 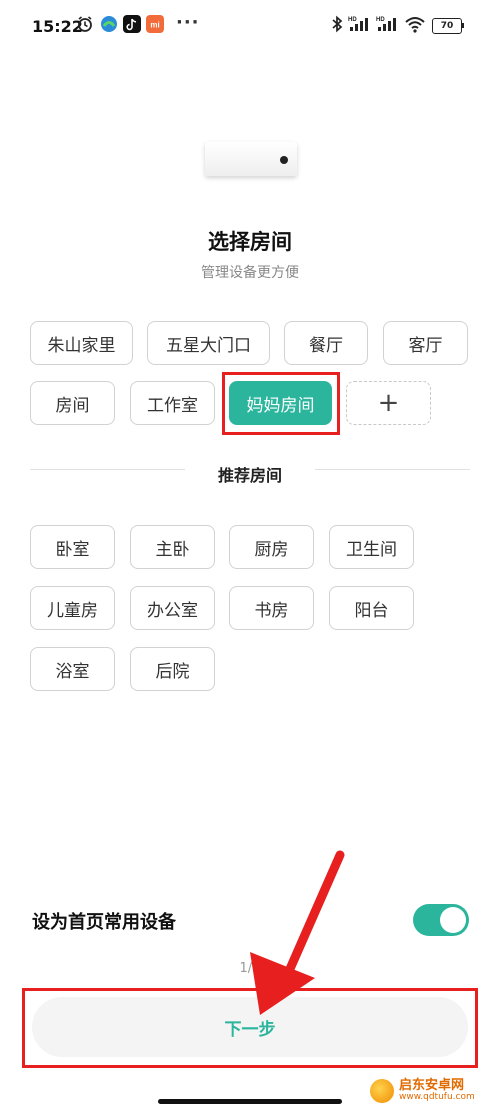 I want to click on page-title: 选择房间, so click(x=250, y=242).